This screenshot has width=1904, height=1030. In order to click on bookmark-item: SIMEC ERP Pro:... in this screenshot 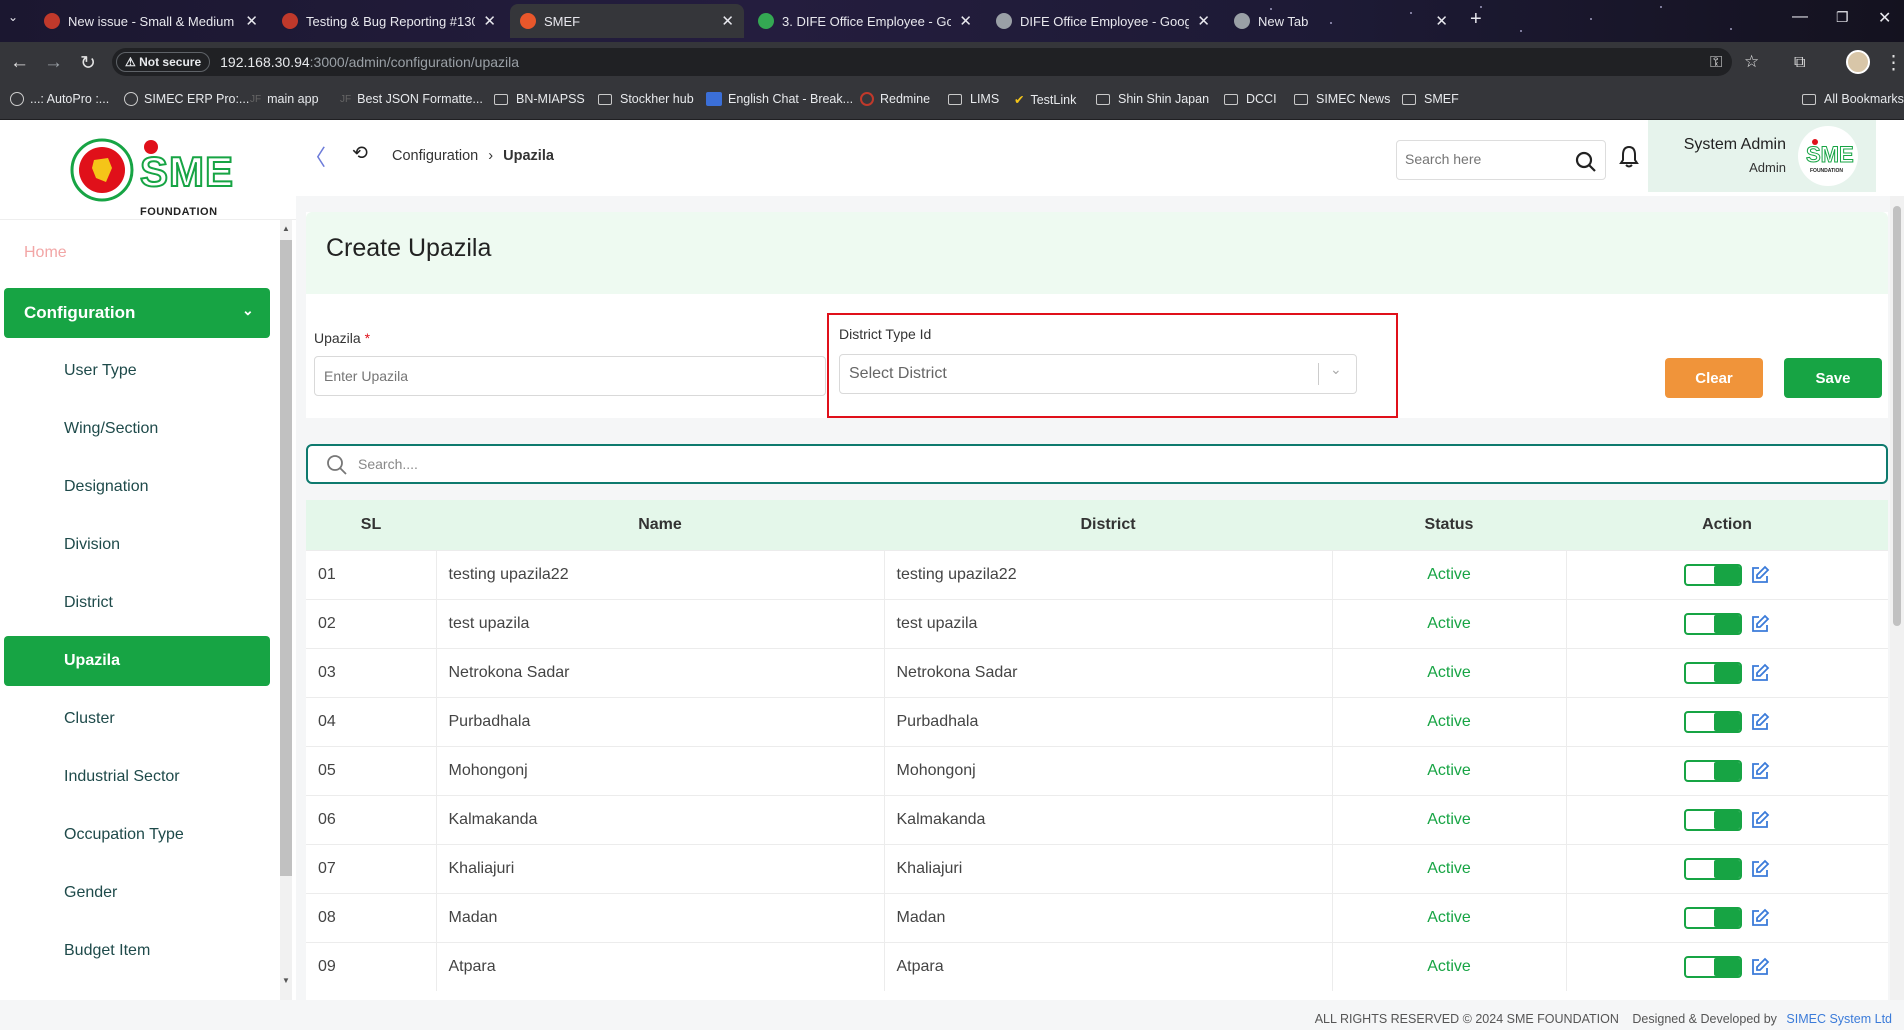, I will do `click(186, 99)`.